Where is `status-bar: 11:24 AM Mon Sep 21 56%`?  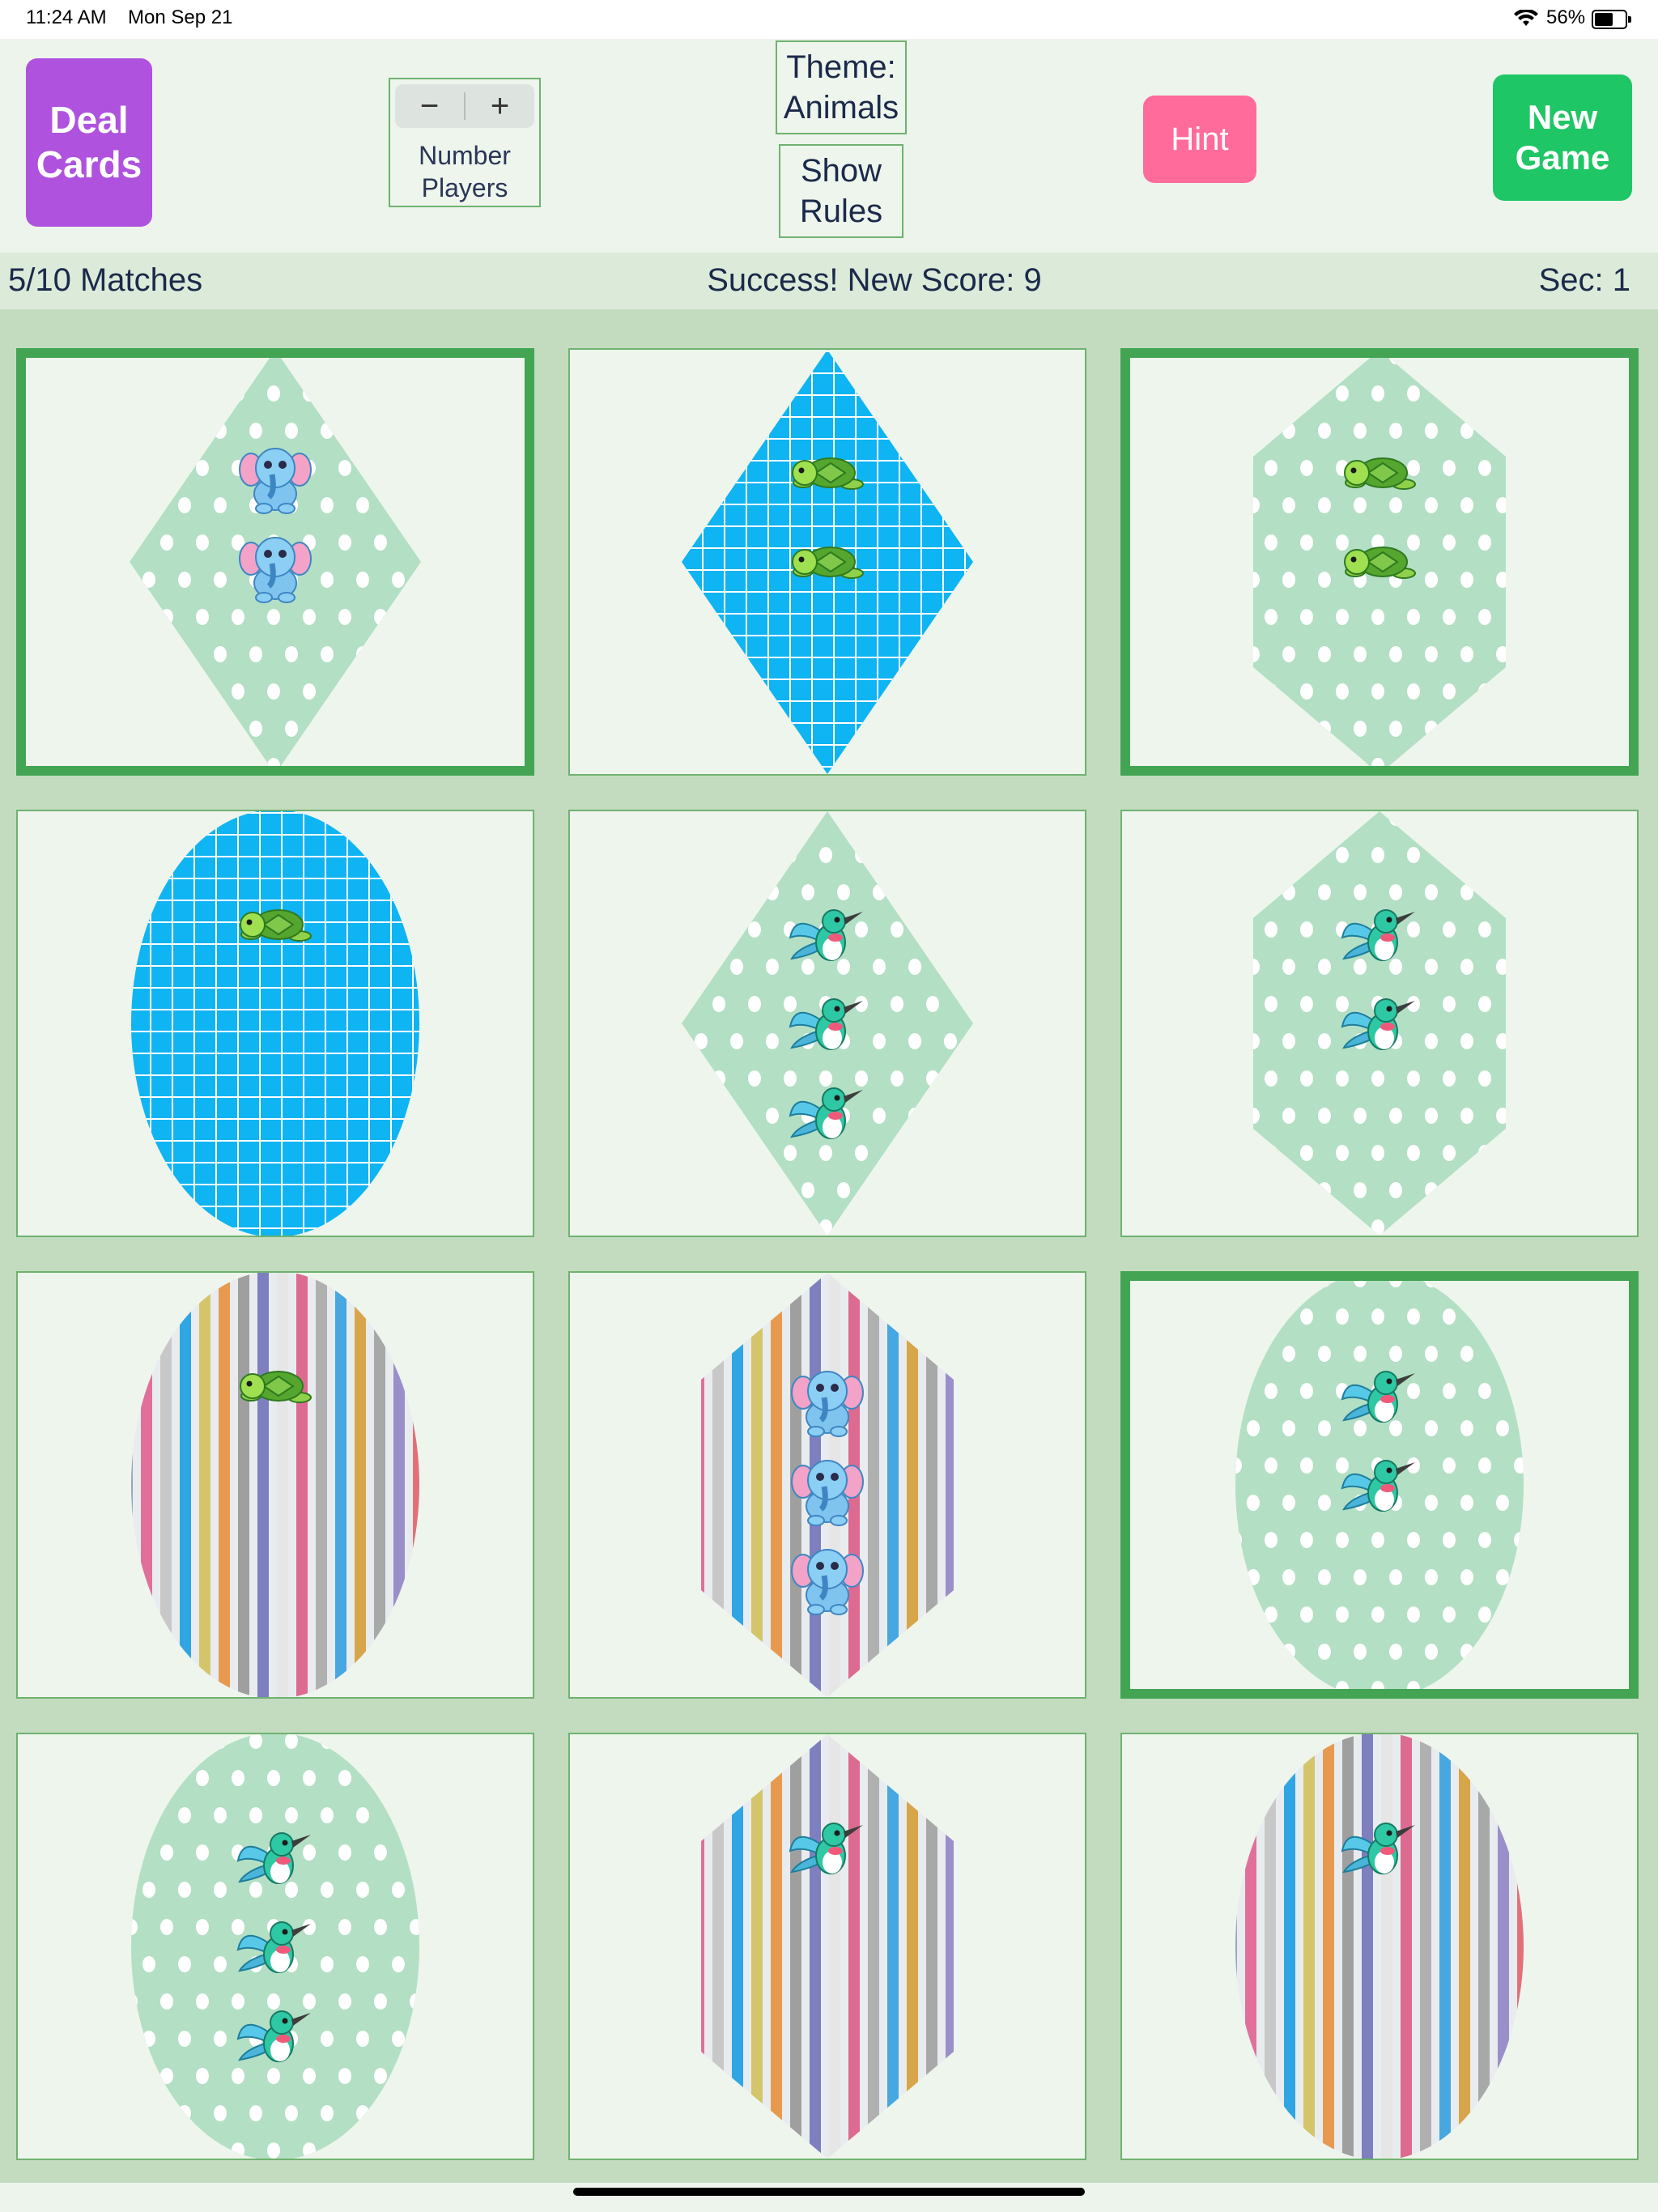 status-bar: 11:24 AM Mon Sep 21 56% is located at coordinates (829, 19).